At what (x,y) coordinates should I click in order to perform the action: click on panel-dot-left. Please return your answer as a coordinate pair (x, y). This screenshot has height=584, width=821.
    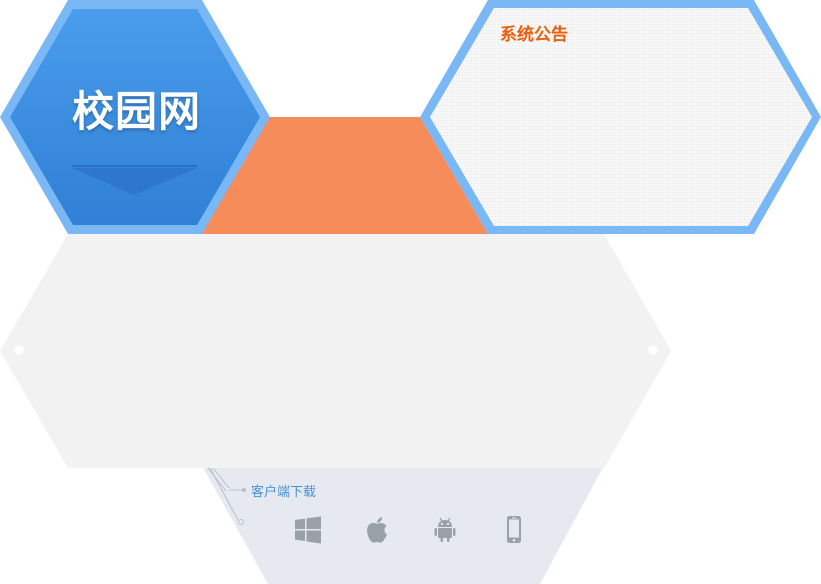
    Looking at the image, I should click on (19, 350).